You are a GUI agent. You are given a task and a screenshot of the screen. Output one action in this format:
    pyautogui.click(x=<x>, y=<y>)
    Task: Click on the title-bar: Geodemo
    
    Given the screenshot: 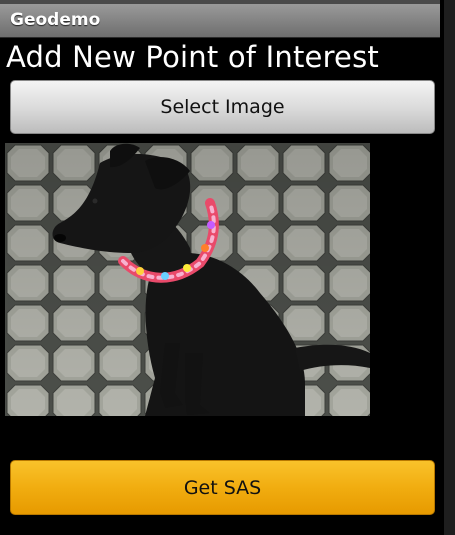 What is the action you would take?
    pyautogui.click(x=220, y=21)
    